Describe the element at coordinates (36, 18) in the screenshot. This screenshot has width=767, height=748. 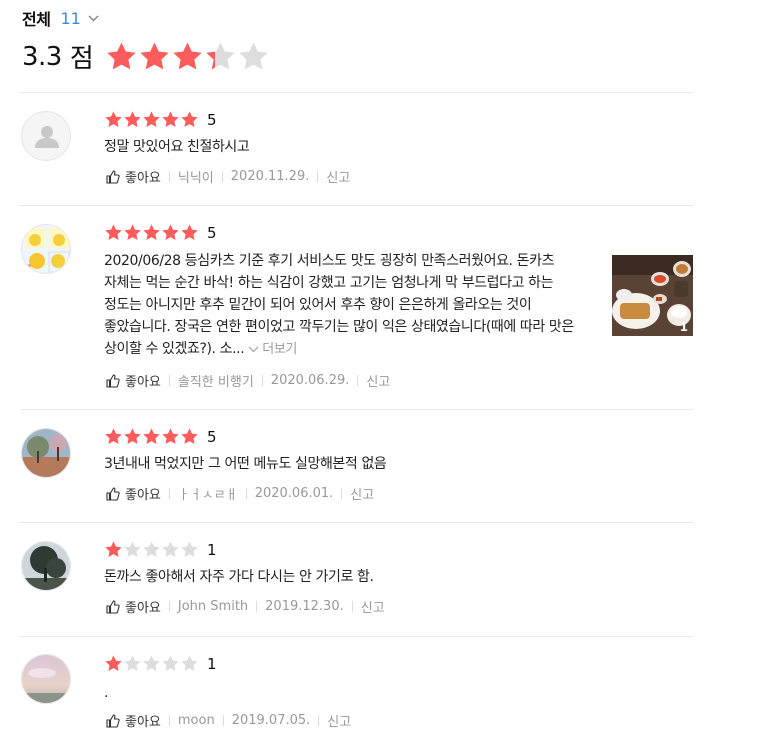
I see `filter-title: 전체` at that location.